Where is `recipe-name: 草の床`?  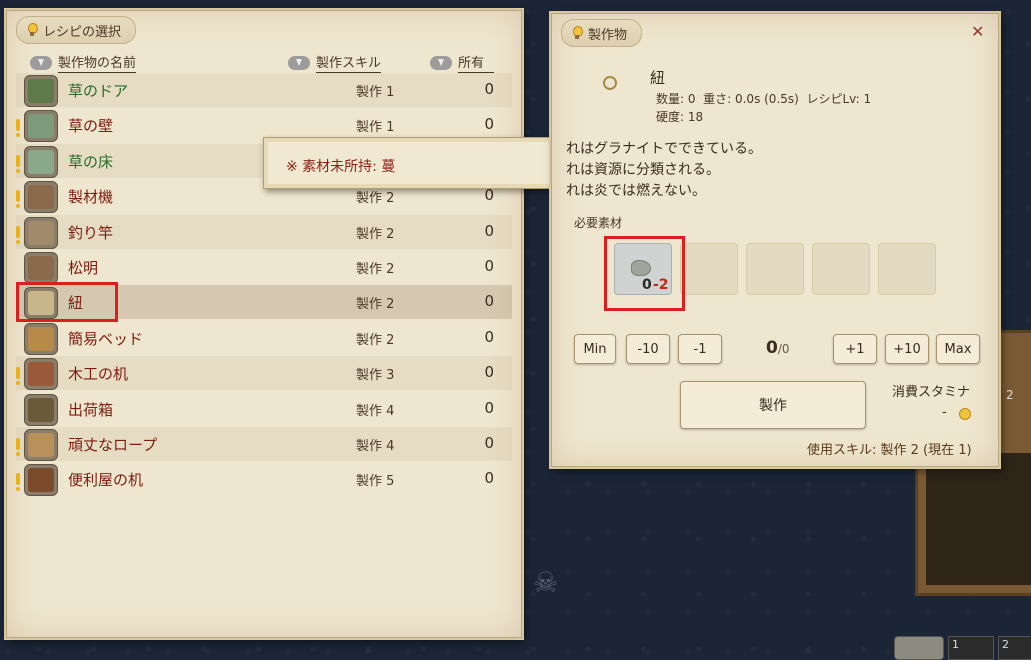 recipe-name: 草の床 is located at coordinates (91, 162).